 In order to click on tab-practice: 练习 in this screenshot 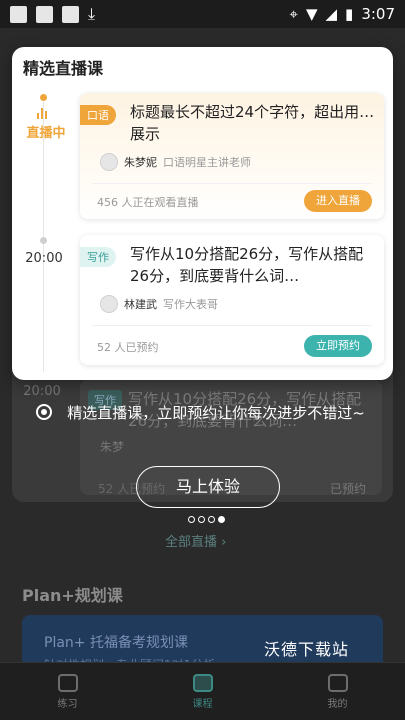, I will do `click(68, 691)`.